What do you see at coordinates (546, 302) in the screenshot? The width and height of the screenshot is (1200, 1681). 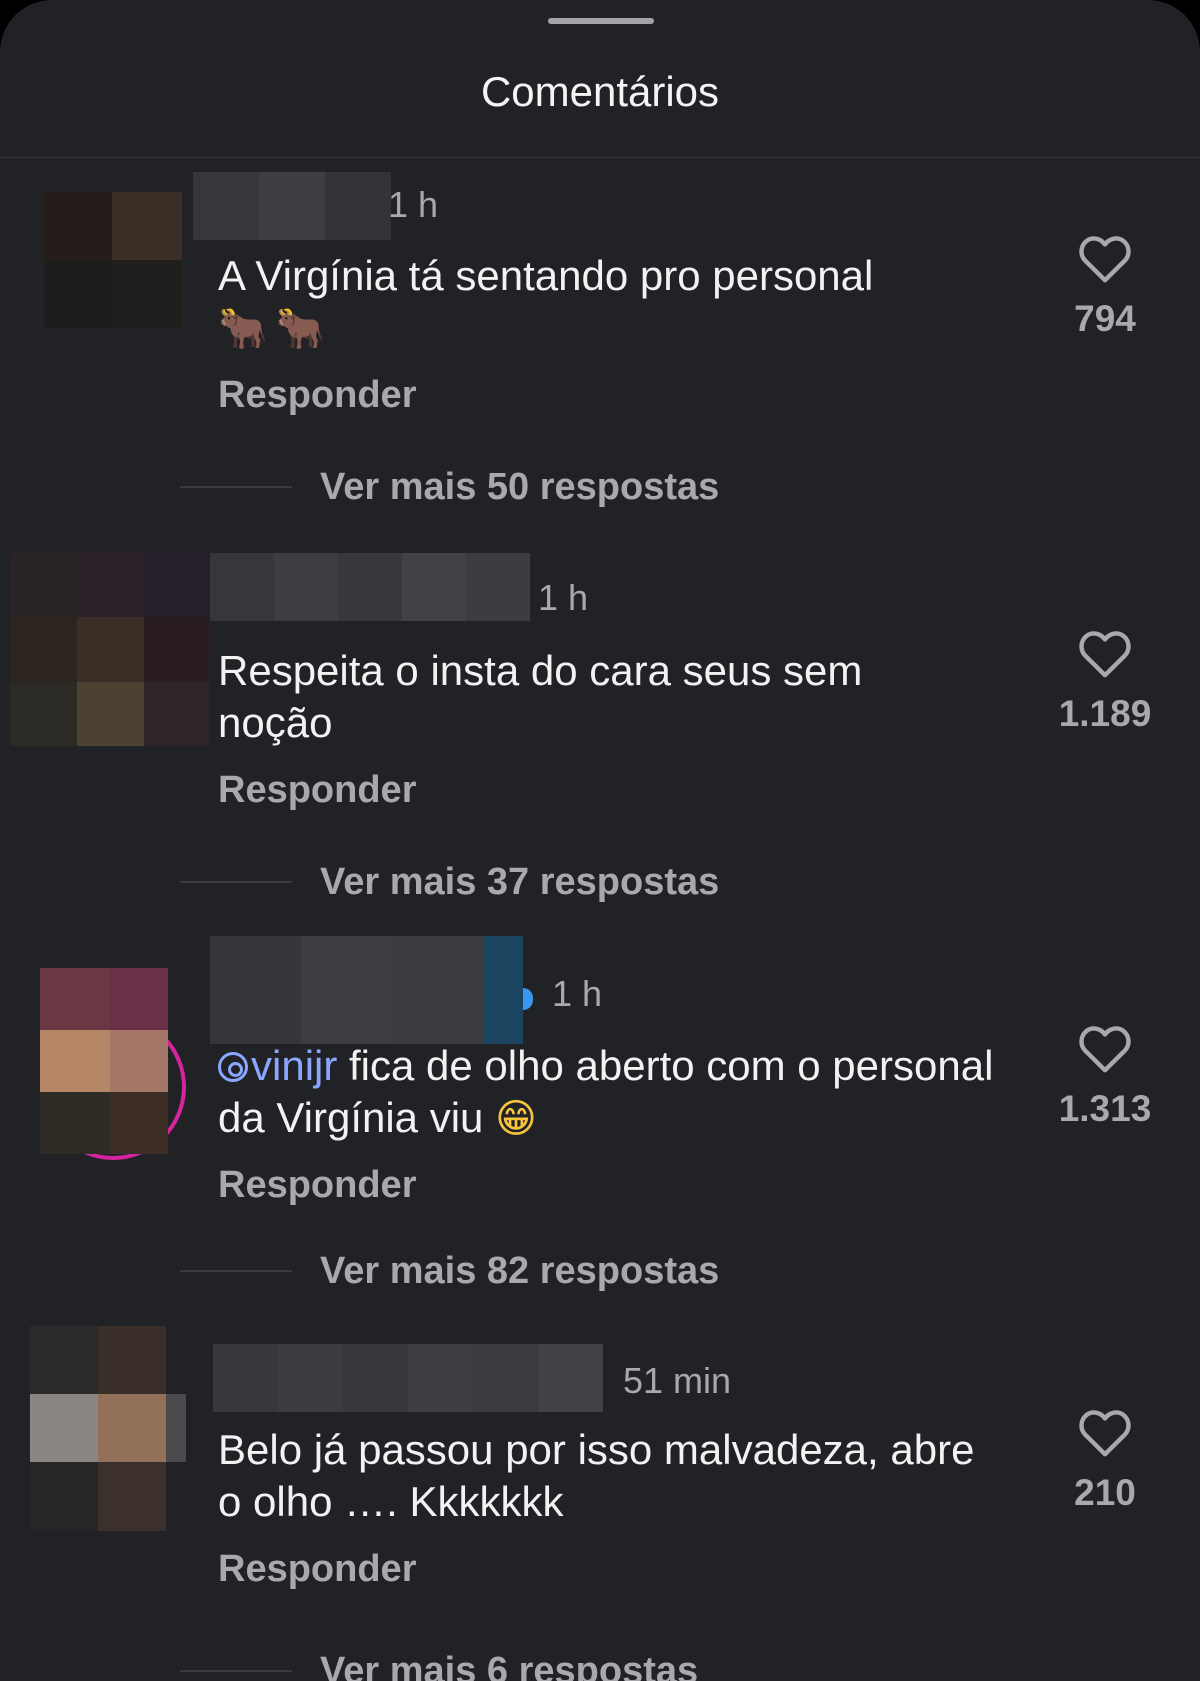 I see `comment-text: A Virgínia tá sentando pro personal 🐂🐂` at bounding box center [546, 302].